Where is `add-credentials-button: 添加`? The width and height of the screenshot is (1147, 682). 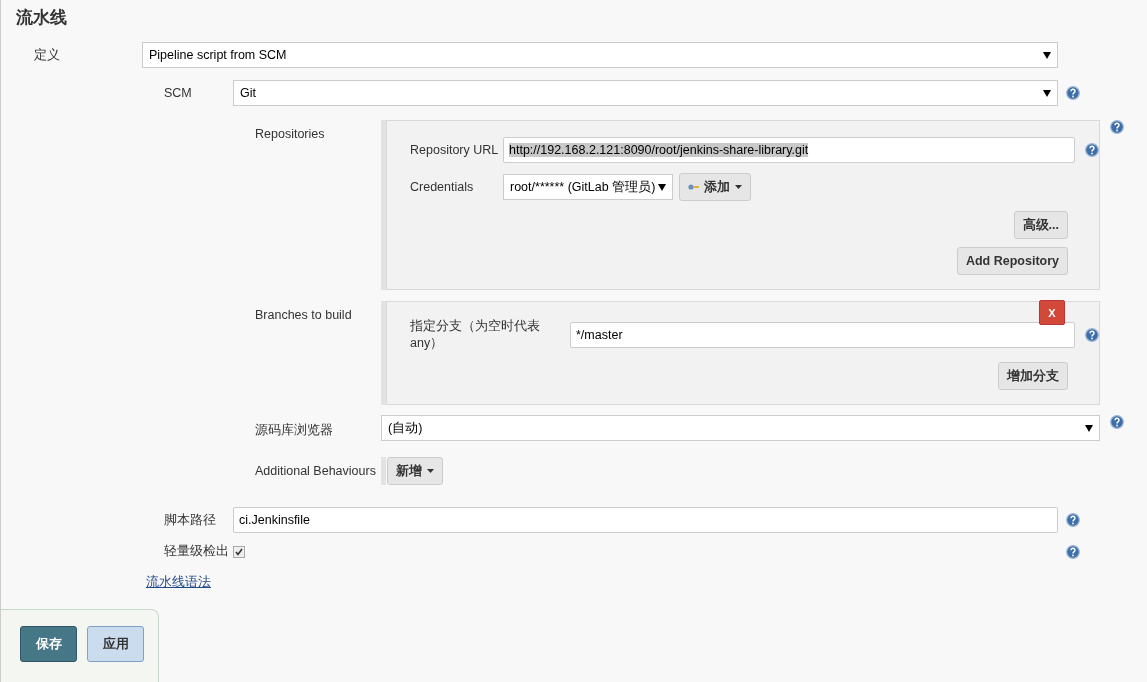
add-credentials-button: 添加 is located at coordinates (715, 187).